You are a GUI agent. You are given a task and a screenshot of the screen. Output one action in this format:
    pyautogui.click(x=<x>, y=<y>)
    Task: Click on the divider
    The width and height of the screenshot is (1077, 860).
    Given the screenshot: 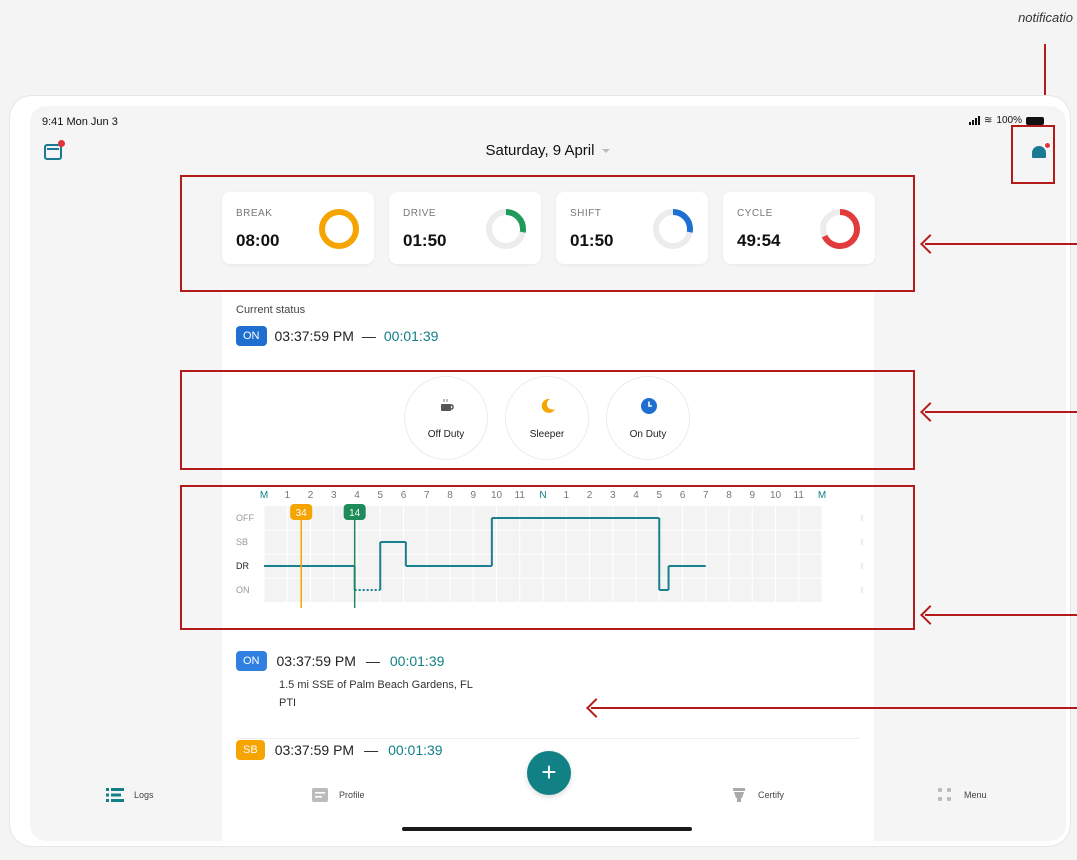 What is the action you would take?
    pyautogui.click(x=548, y=738)
    